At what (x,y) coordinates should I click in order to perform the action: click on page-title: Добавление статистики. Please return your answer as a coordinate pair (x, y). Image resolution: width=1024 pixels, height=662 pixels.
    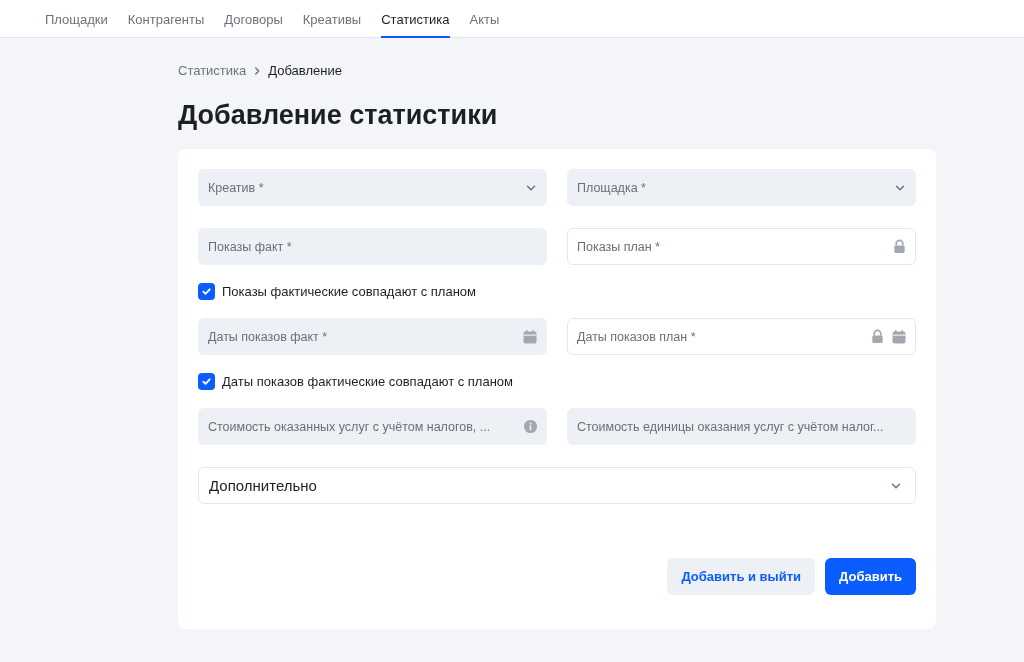
    Looking at the image, I should click on (338, 115).